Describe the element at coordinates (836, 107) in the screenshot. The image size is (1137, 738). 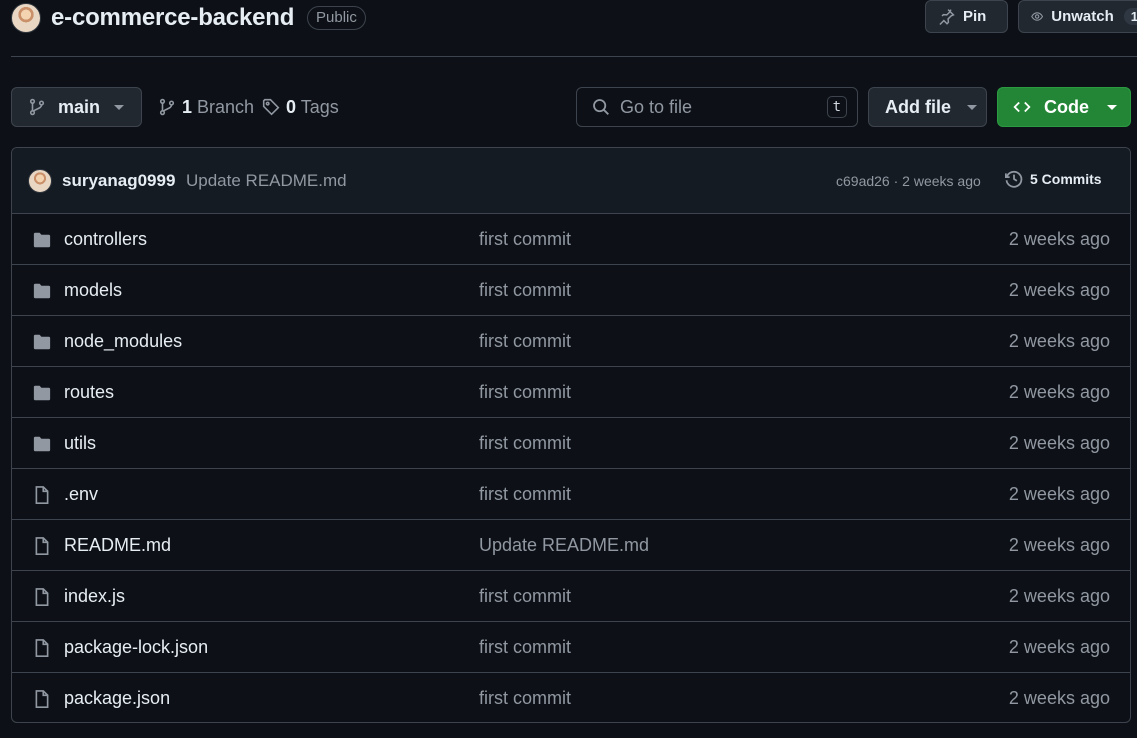
I see `shortcut-key: t` at that location.